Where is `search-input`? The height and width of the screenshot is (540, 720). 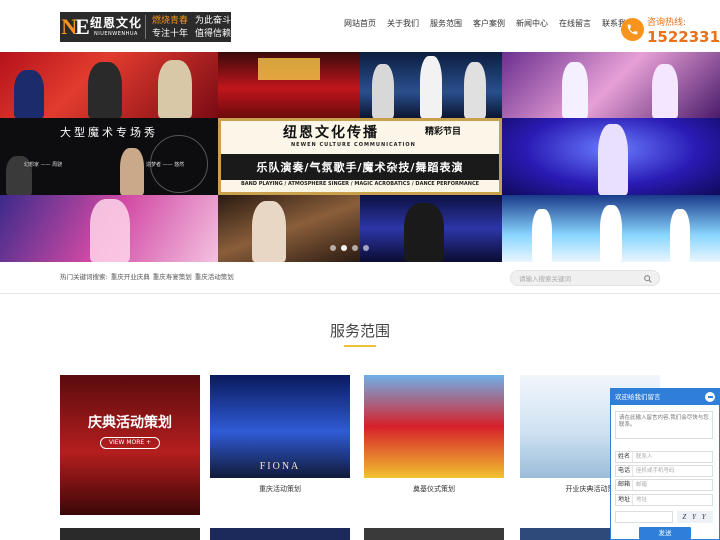 search-input is located at coordinates (579, 278).